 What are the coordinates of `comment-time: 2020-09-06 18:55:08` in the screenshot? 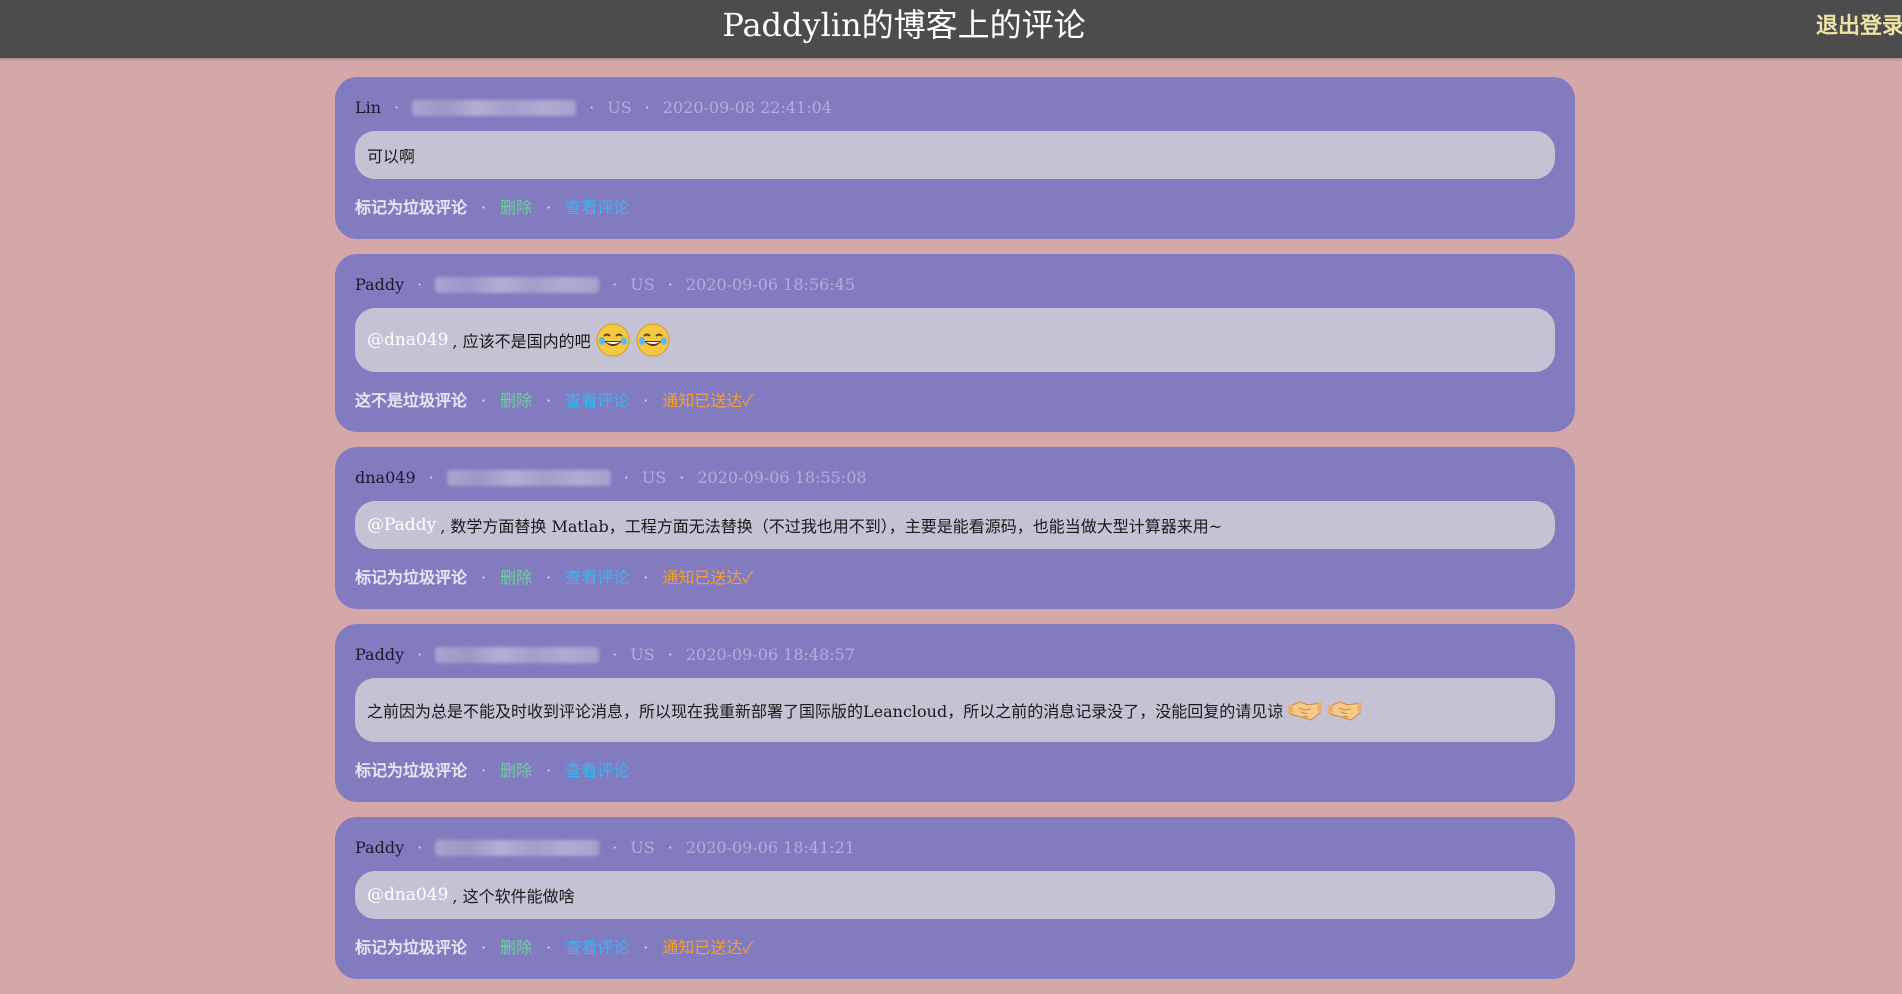 It's located at (782, 477).